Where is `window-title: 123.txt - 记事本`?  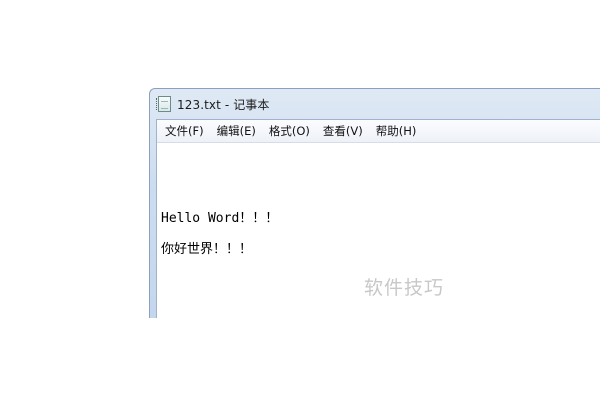
window-title: 123.txt - 记事本 is located at coordinates (223, 104).